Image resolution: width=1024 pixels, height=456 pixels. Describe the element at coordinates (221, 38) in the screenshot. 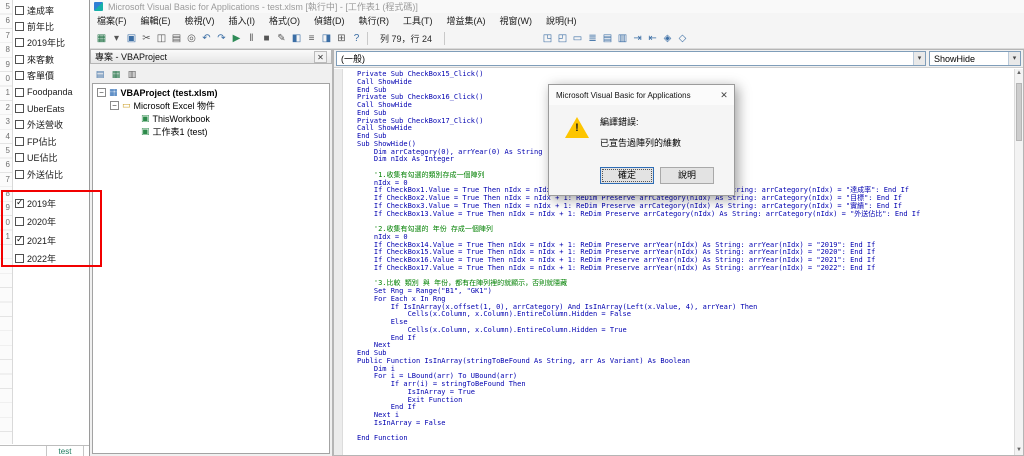

I see `redo-icon: ↷` at that location.